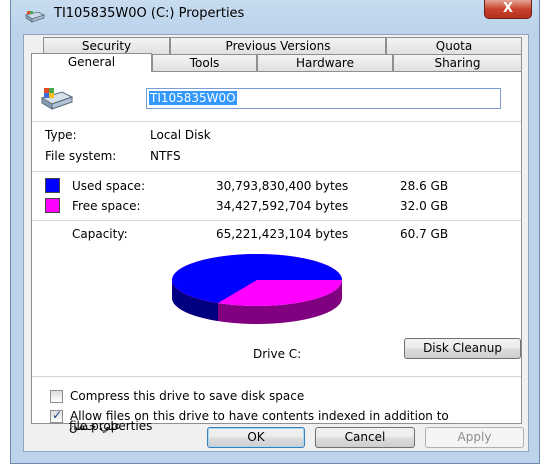 This screenshot has width=550, height=464. Describe the element at coordinates (275, 14) in the screenshot. I see `title-bar: TI105835W0O (C:) Properties X` at that location.